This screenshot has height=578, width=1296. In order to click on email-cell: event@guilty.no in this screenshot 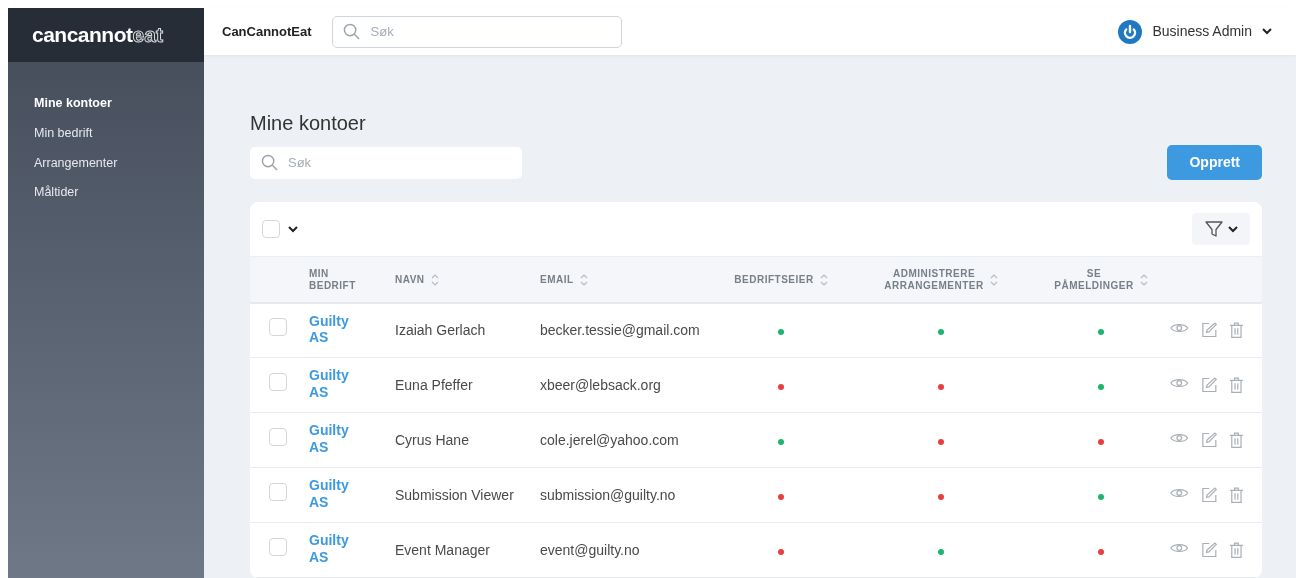, I will do `click(590, 549)`.